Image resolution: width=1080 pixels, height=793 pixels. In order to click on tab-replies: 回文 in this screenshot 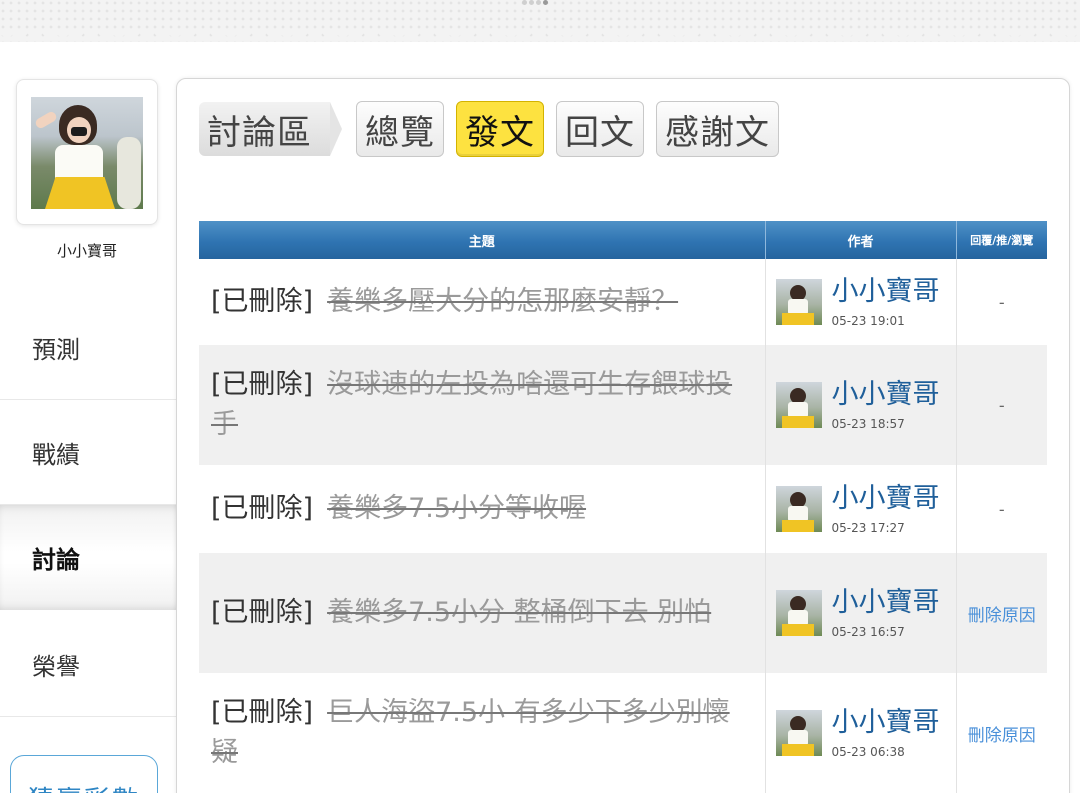, I will do `click(600, 129)`.